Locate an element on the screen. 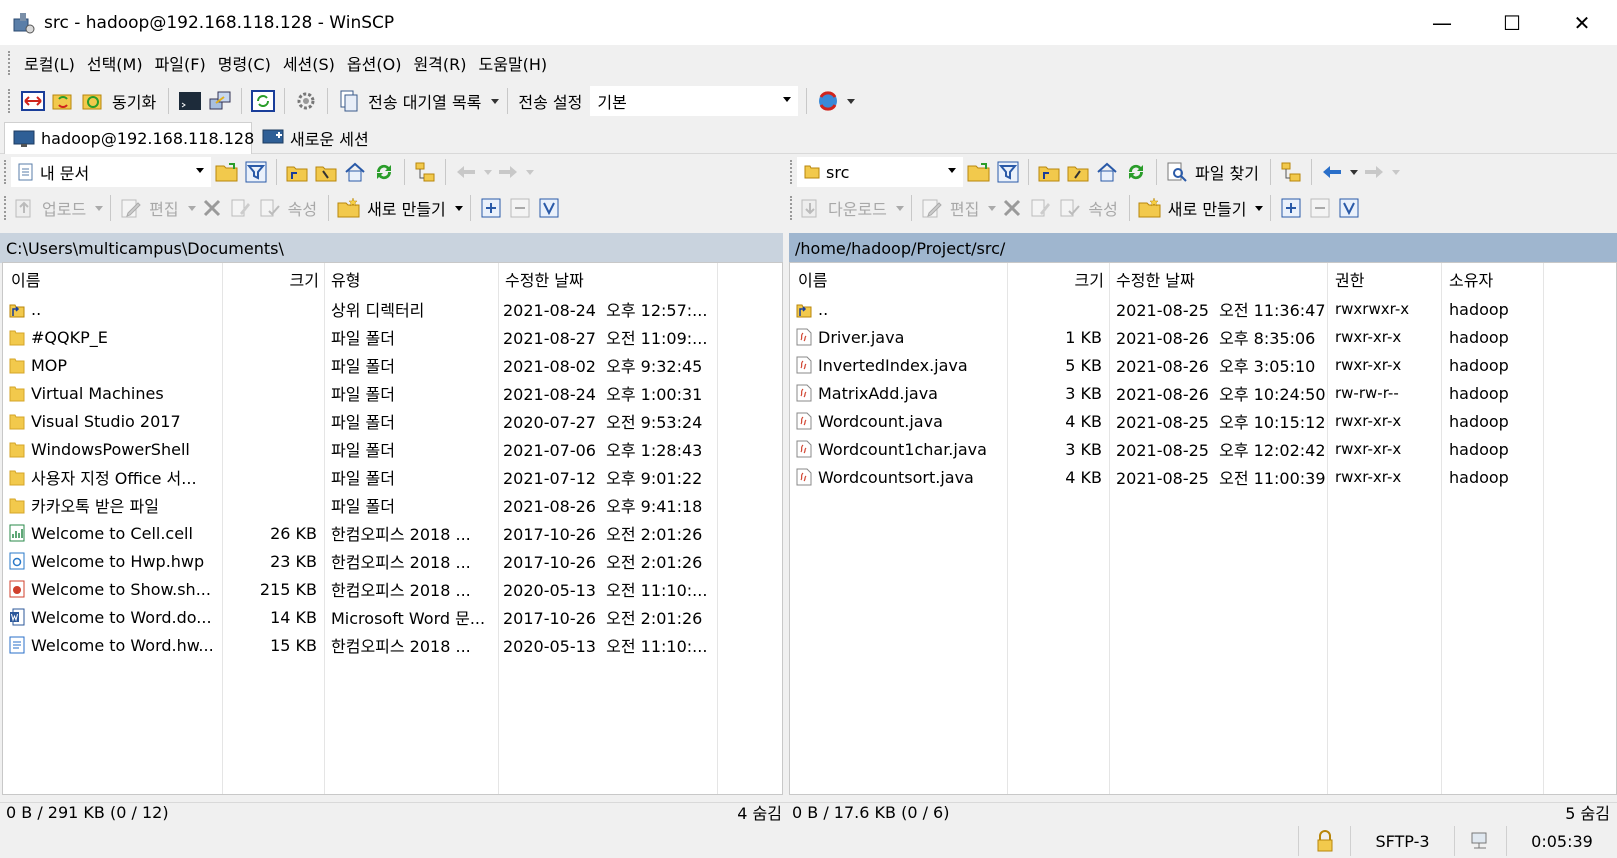 This screenshot has height=858, width=1617. download-label: 다운로드 is located at coordinates (857, 208).